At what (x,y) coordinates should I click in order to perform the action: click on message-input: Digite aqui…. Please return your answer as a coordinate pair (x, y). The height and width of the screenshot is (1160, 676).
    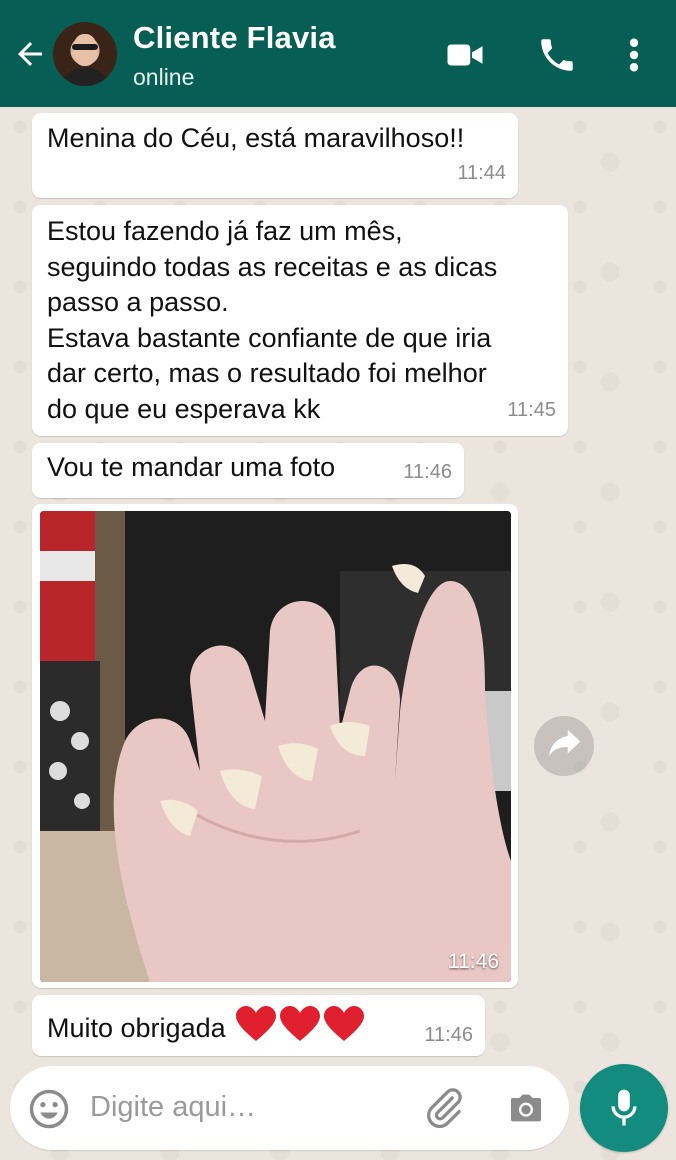
    Looking at the image, I should click on (173, 1107).